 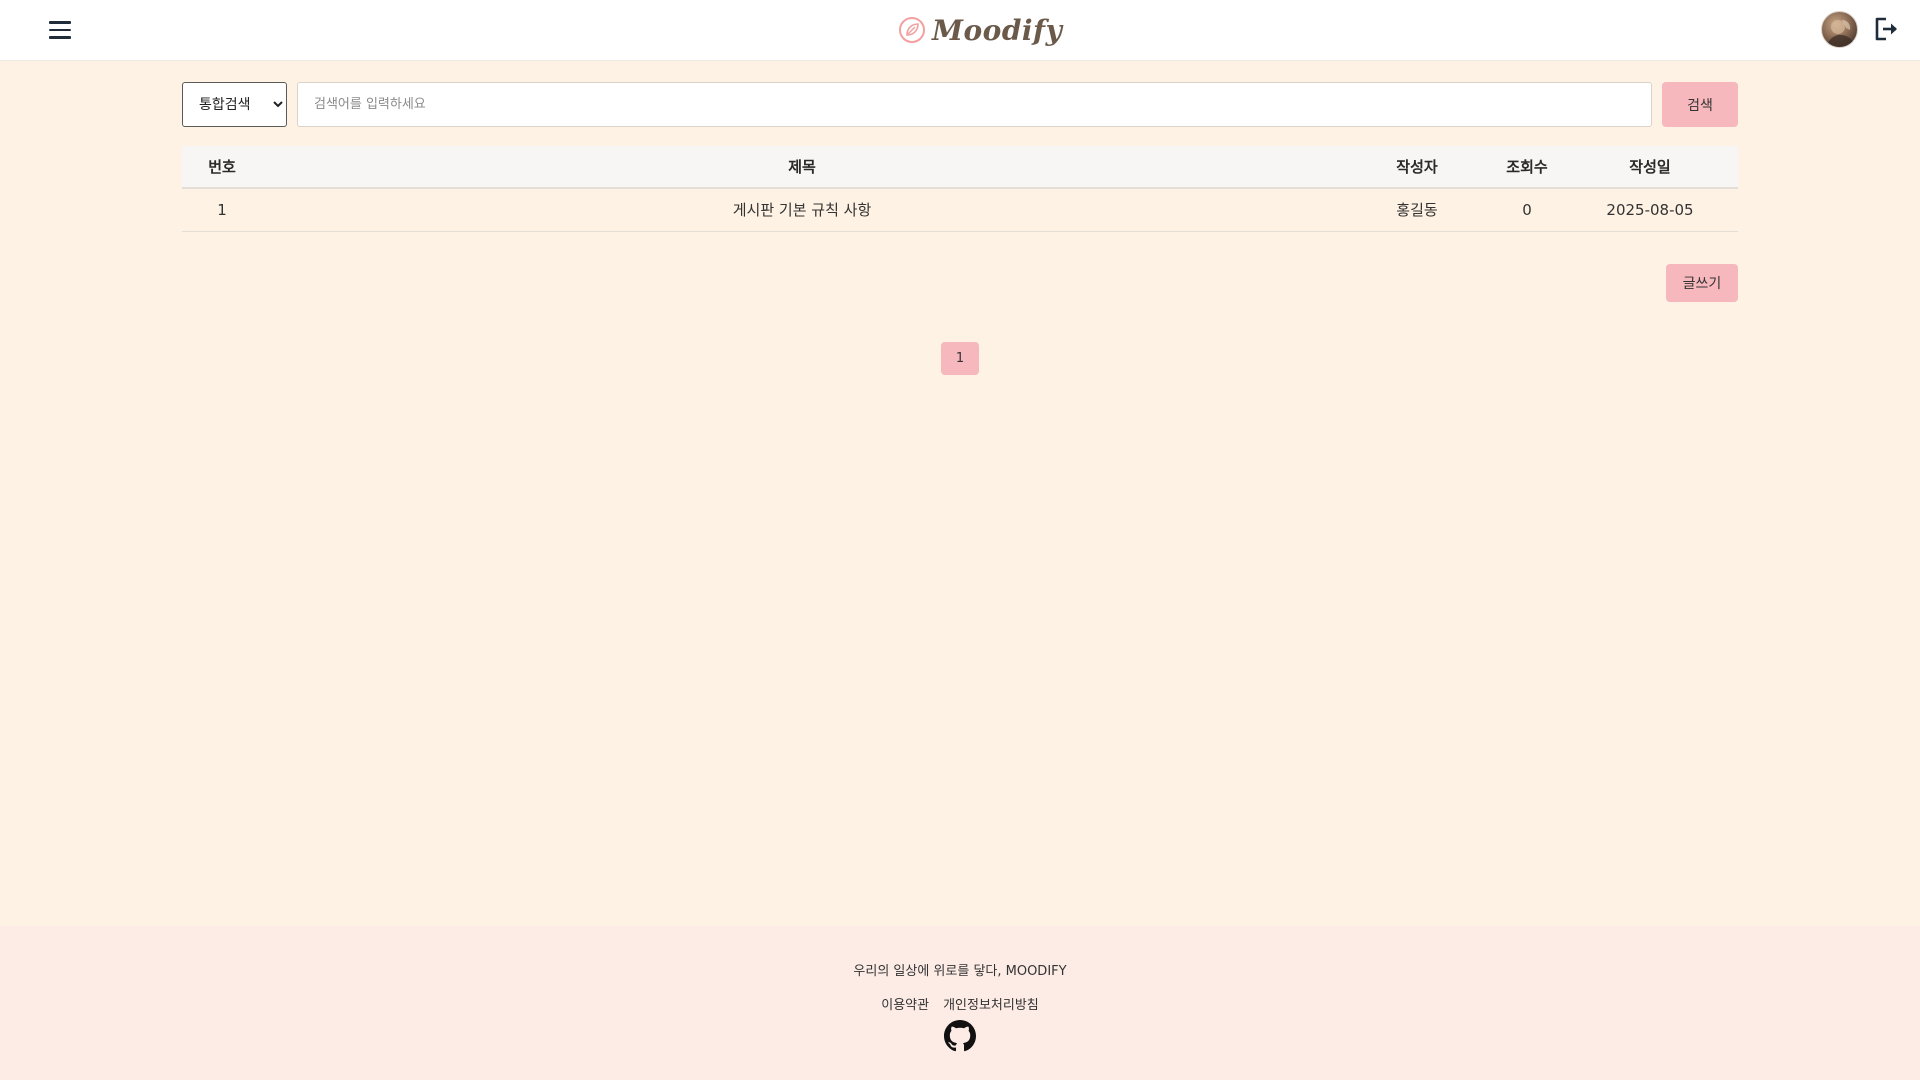 I want to click on header-views: 조회수, so click(x=1527, y=167).